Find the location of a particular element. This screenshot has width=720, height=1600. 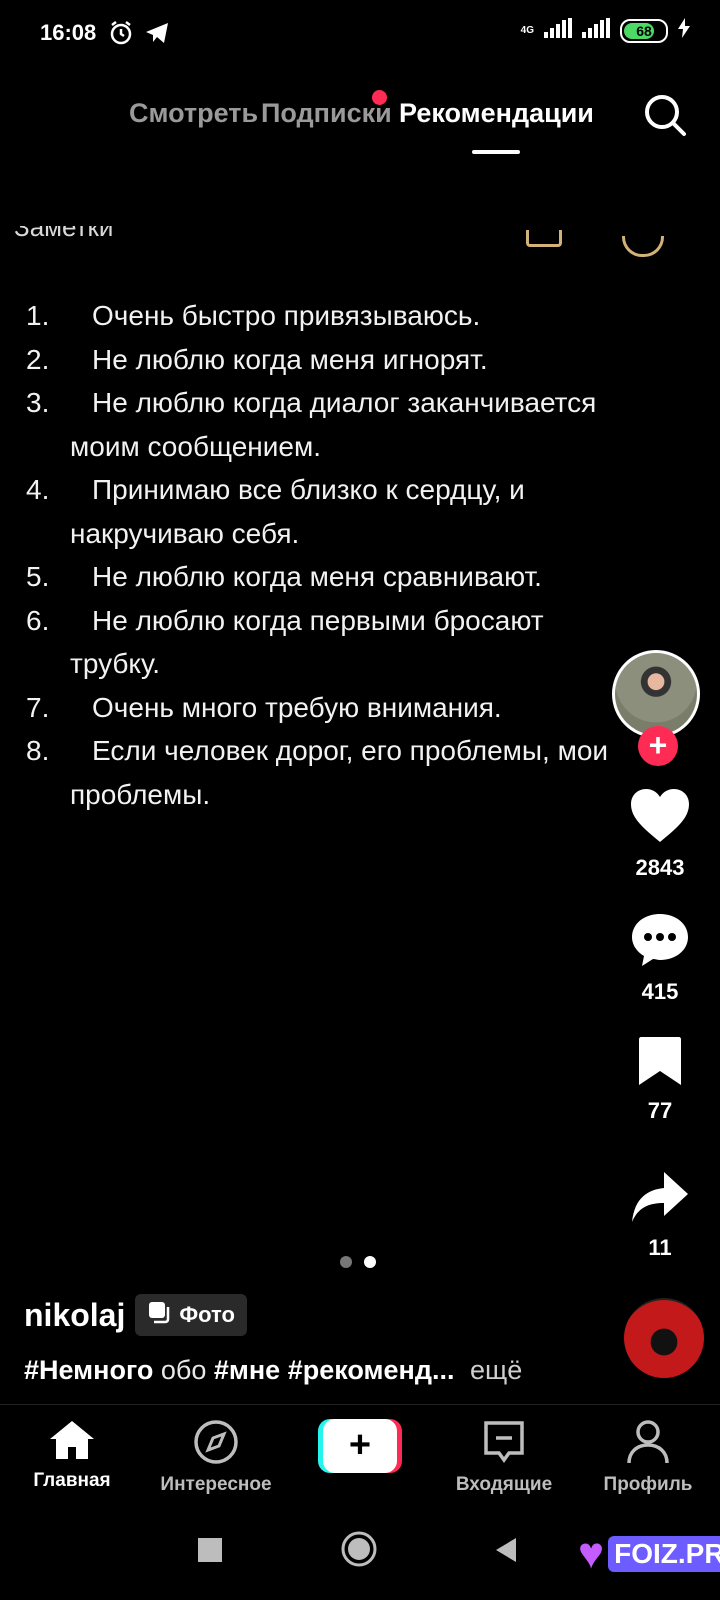

back-icon is located at coordinates (506, 1552).